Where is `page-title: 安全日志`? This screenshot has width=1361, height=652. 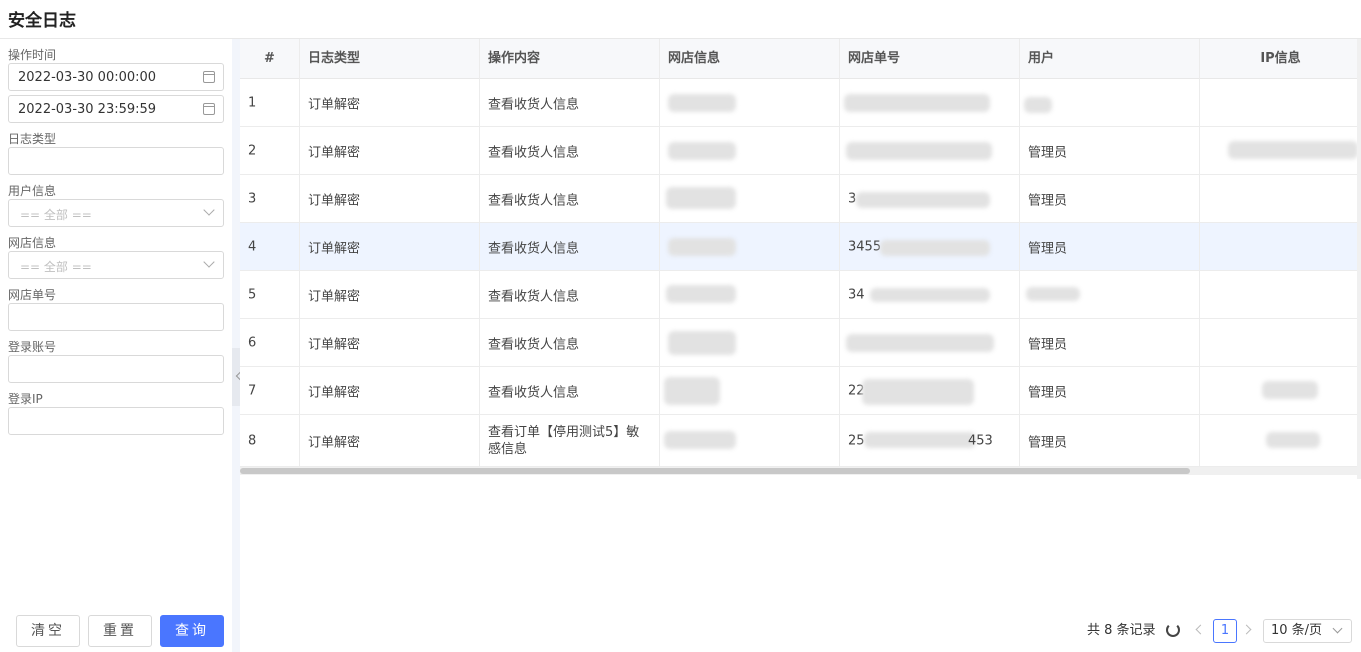
page-title: 安全日志 is located at coordinates (42, 21).